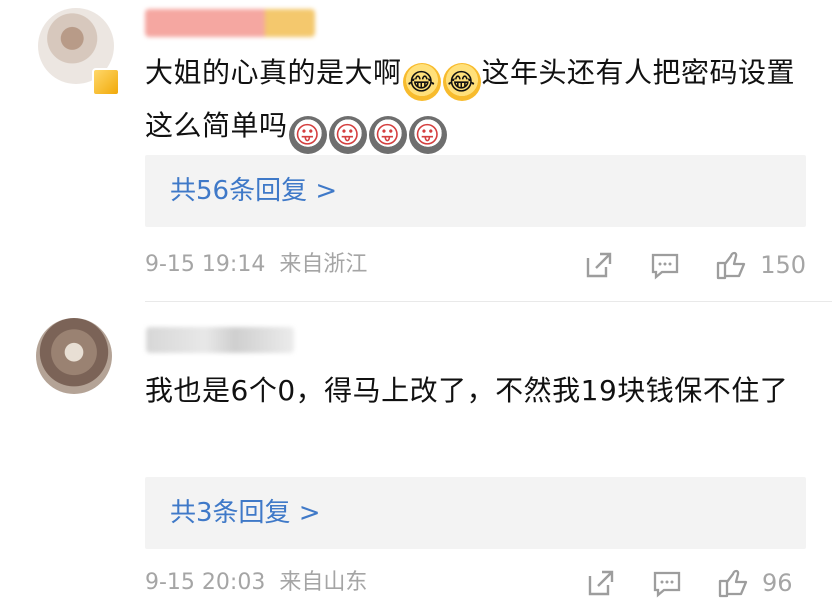 The width and height of the screenshot is (832, 603). Describe the element at coordinates (205, 264) in the screenshot. I see `comment-time: 9-15 19:14` at that location.